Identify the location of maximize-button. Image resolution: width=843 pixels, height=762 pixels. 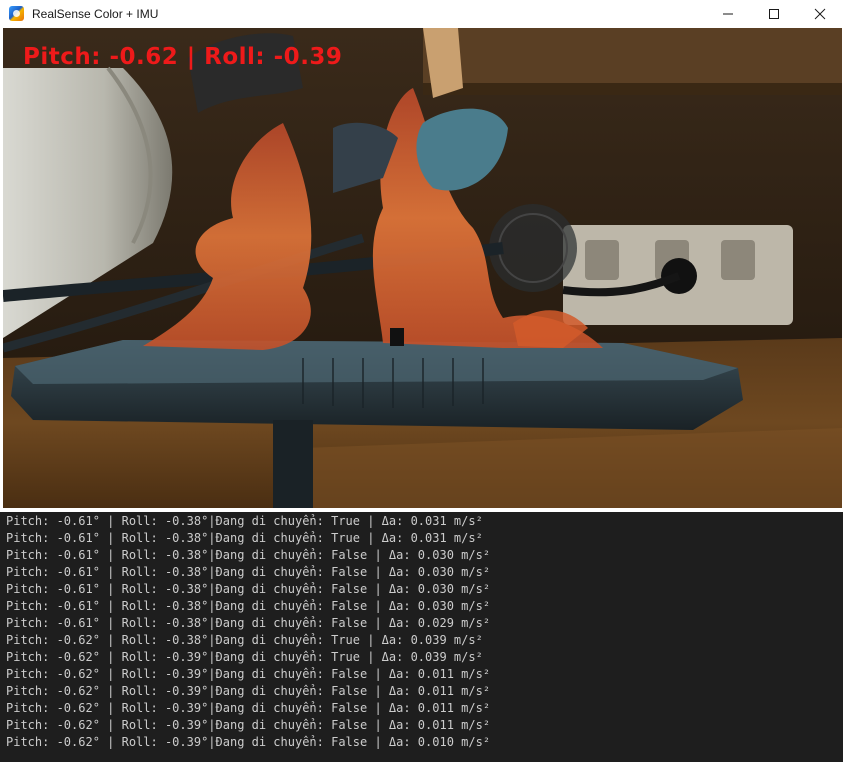
(774, 13).